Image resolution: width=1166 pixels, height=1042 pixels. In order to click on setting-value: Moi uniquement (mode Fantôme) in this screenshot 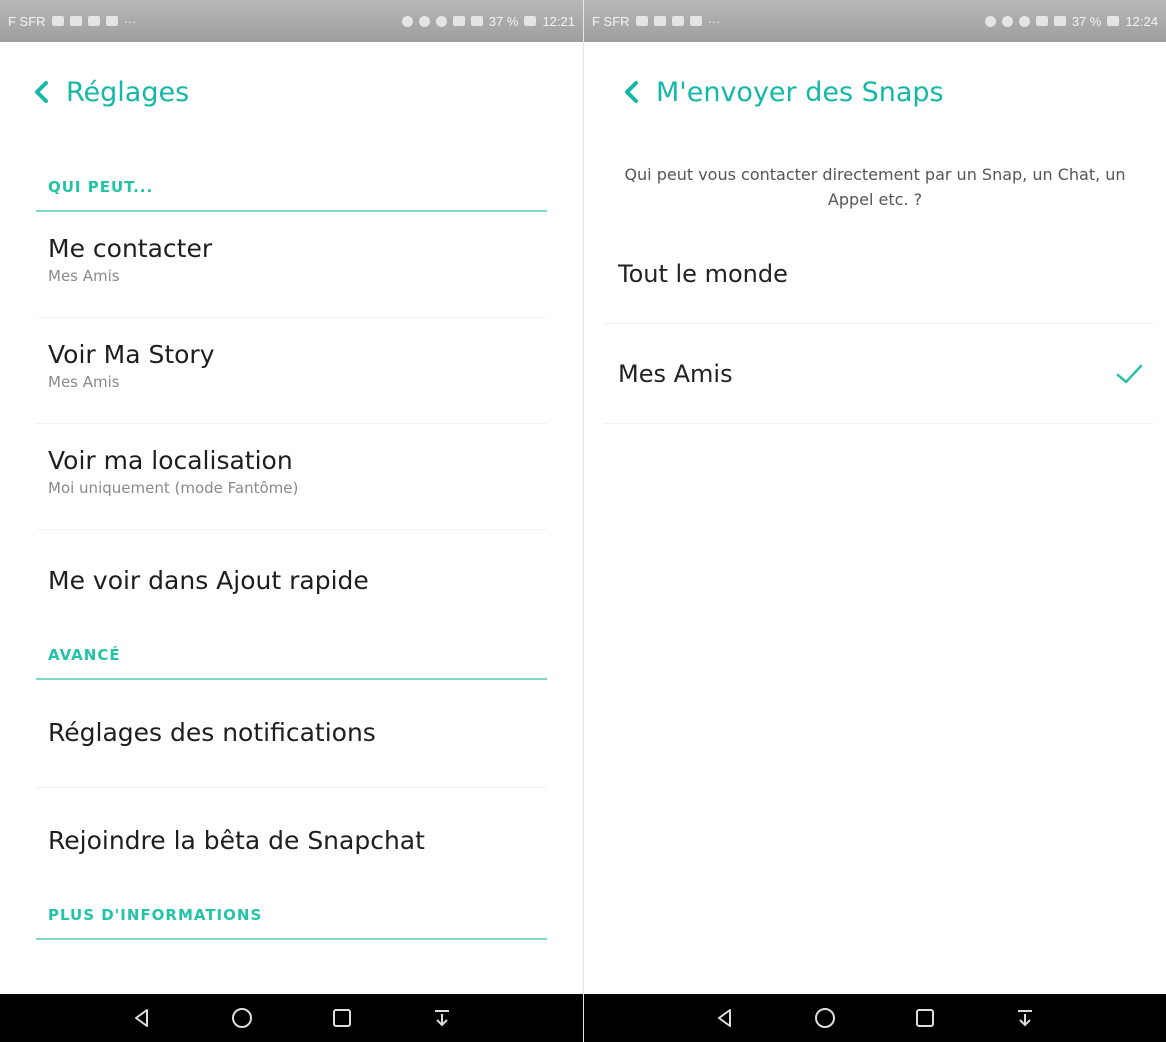, I will do `click(173, 488)`.